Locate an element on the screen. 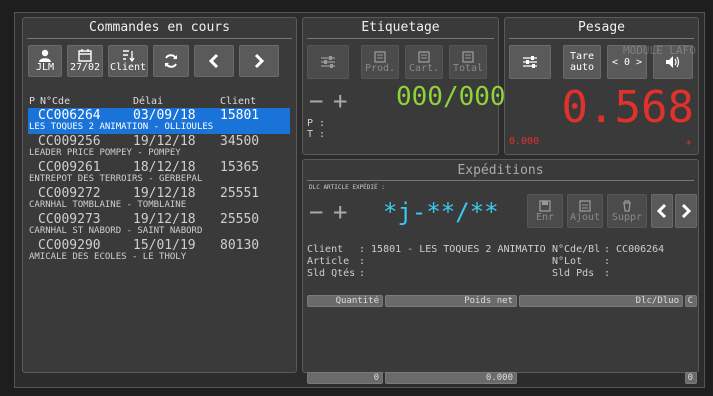 Image resolution: width=713 pixels, height=396 pixels. list-header: P N°Cde Délai Client is located at coordinates (159, 102).